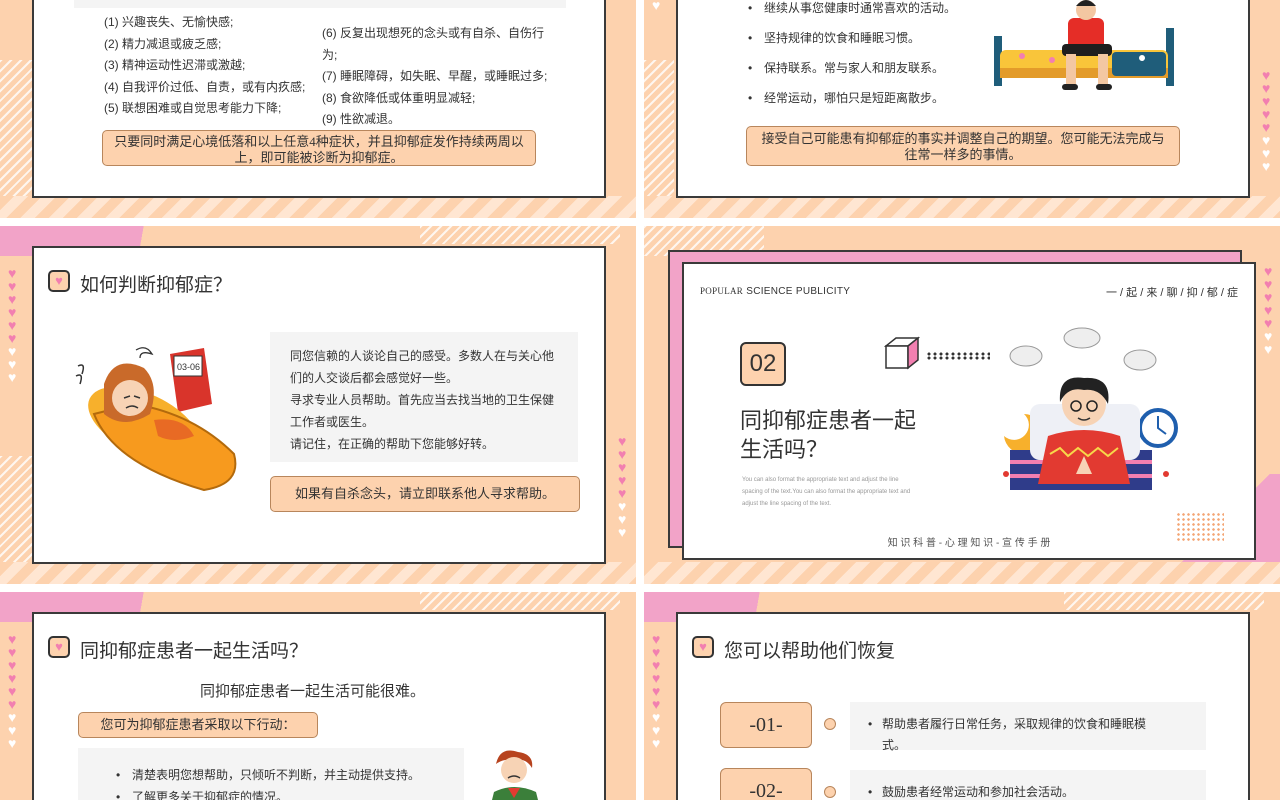 The height and width of the screenshot is (800, 1280). What do you see at coordinates (266, 775) in the screenshot?
I see `list-item: 清楚表明您想帮助，只倾听不判断，并主动提供支持。` at bounding box center [266, 775].